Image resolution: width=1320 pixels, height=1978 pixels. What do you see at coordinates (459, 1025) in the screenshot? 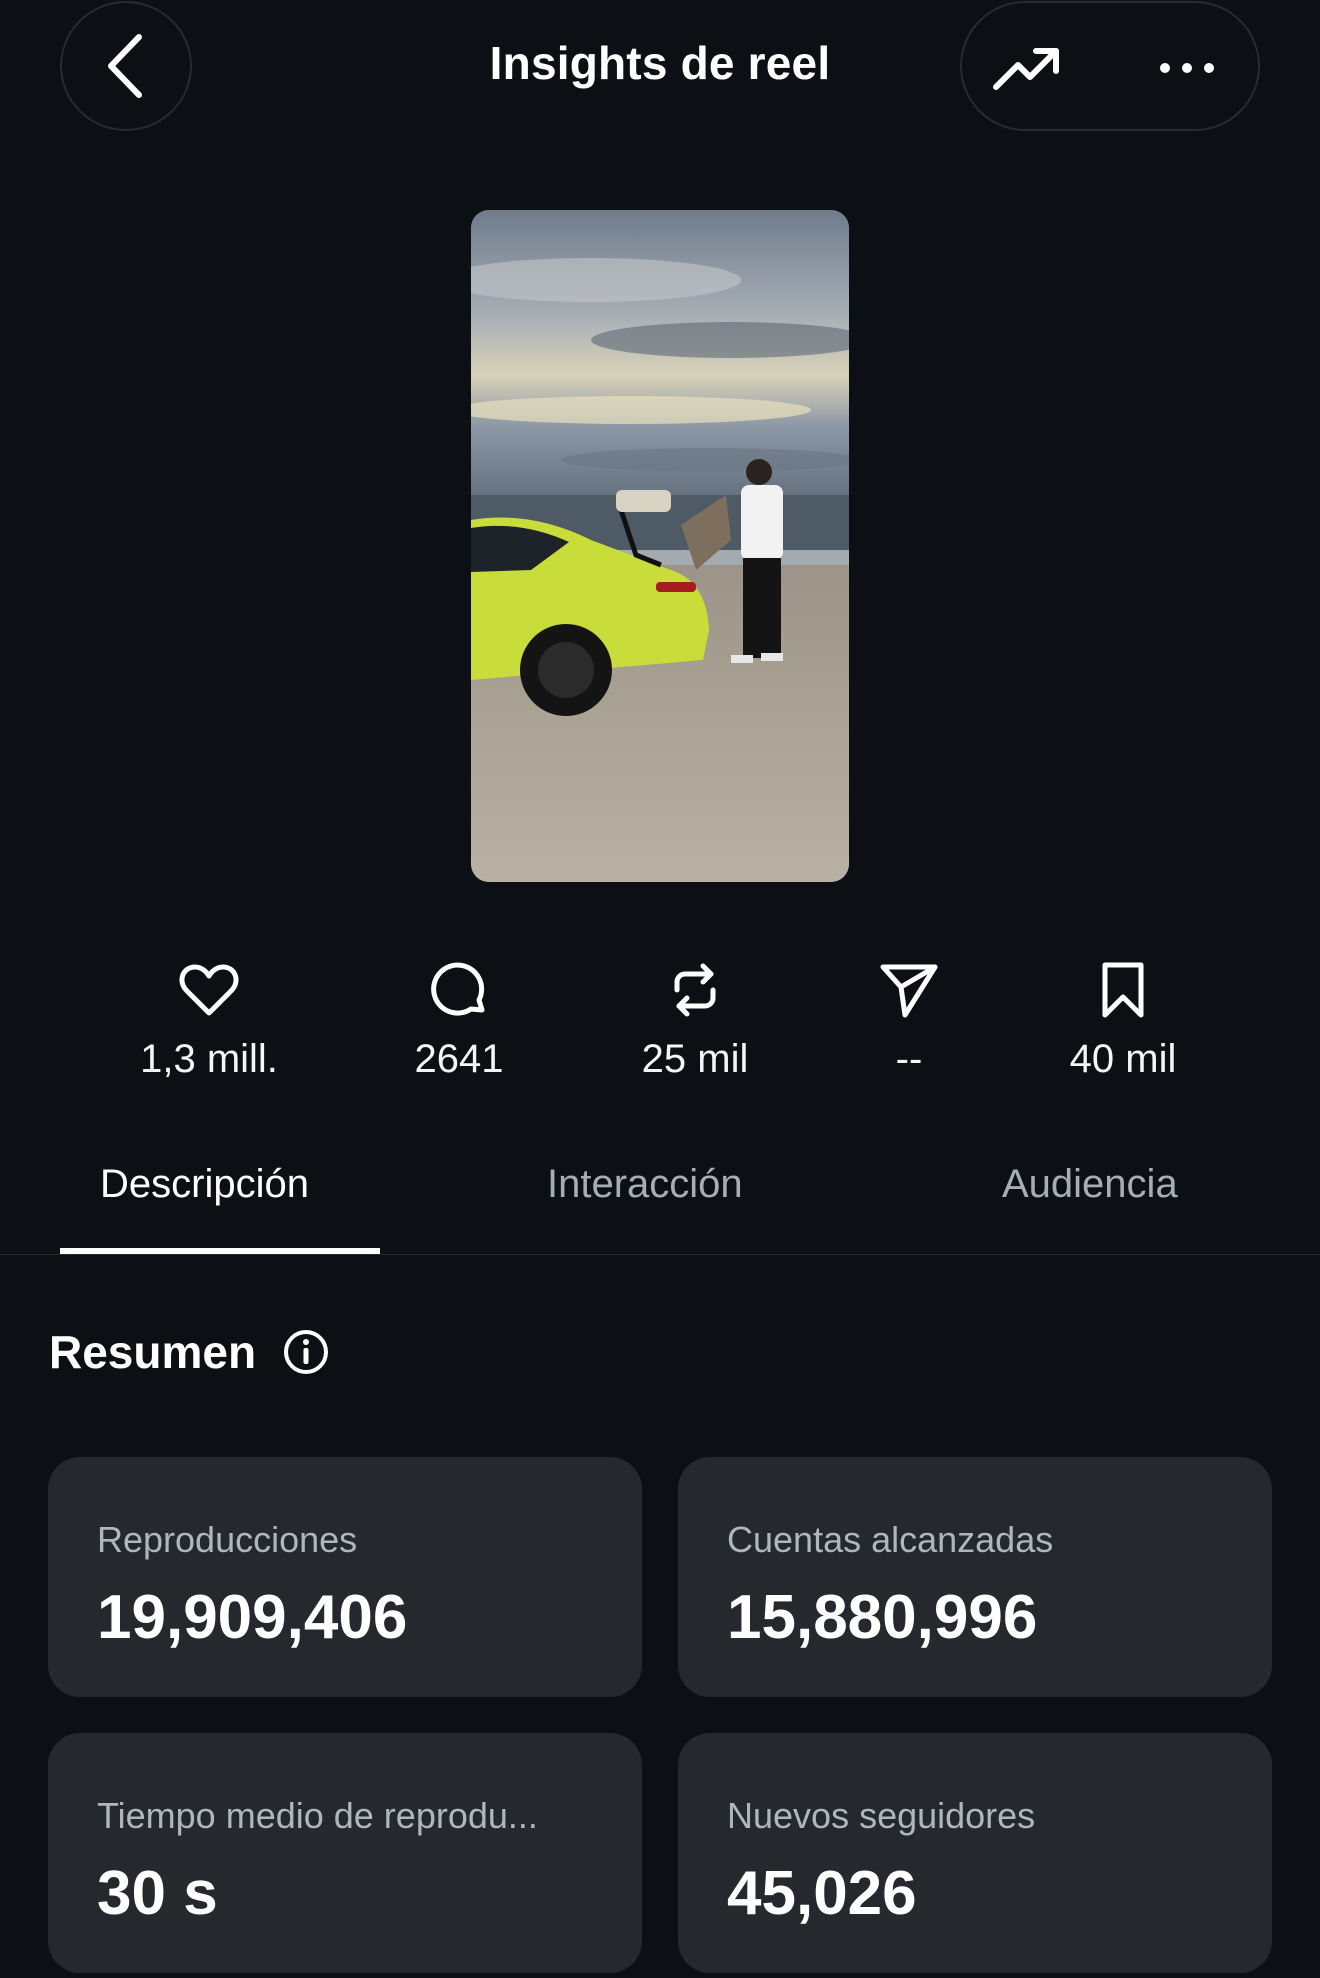
I see `stat-comments: 2641` at bounding box center [459, 1025].